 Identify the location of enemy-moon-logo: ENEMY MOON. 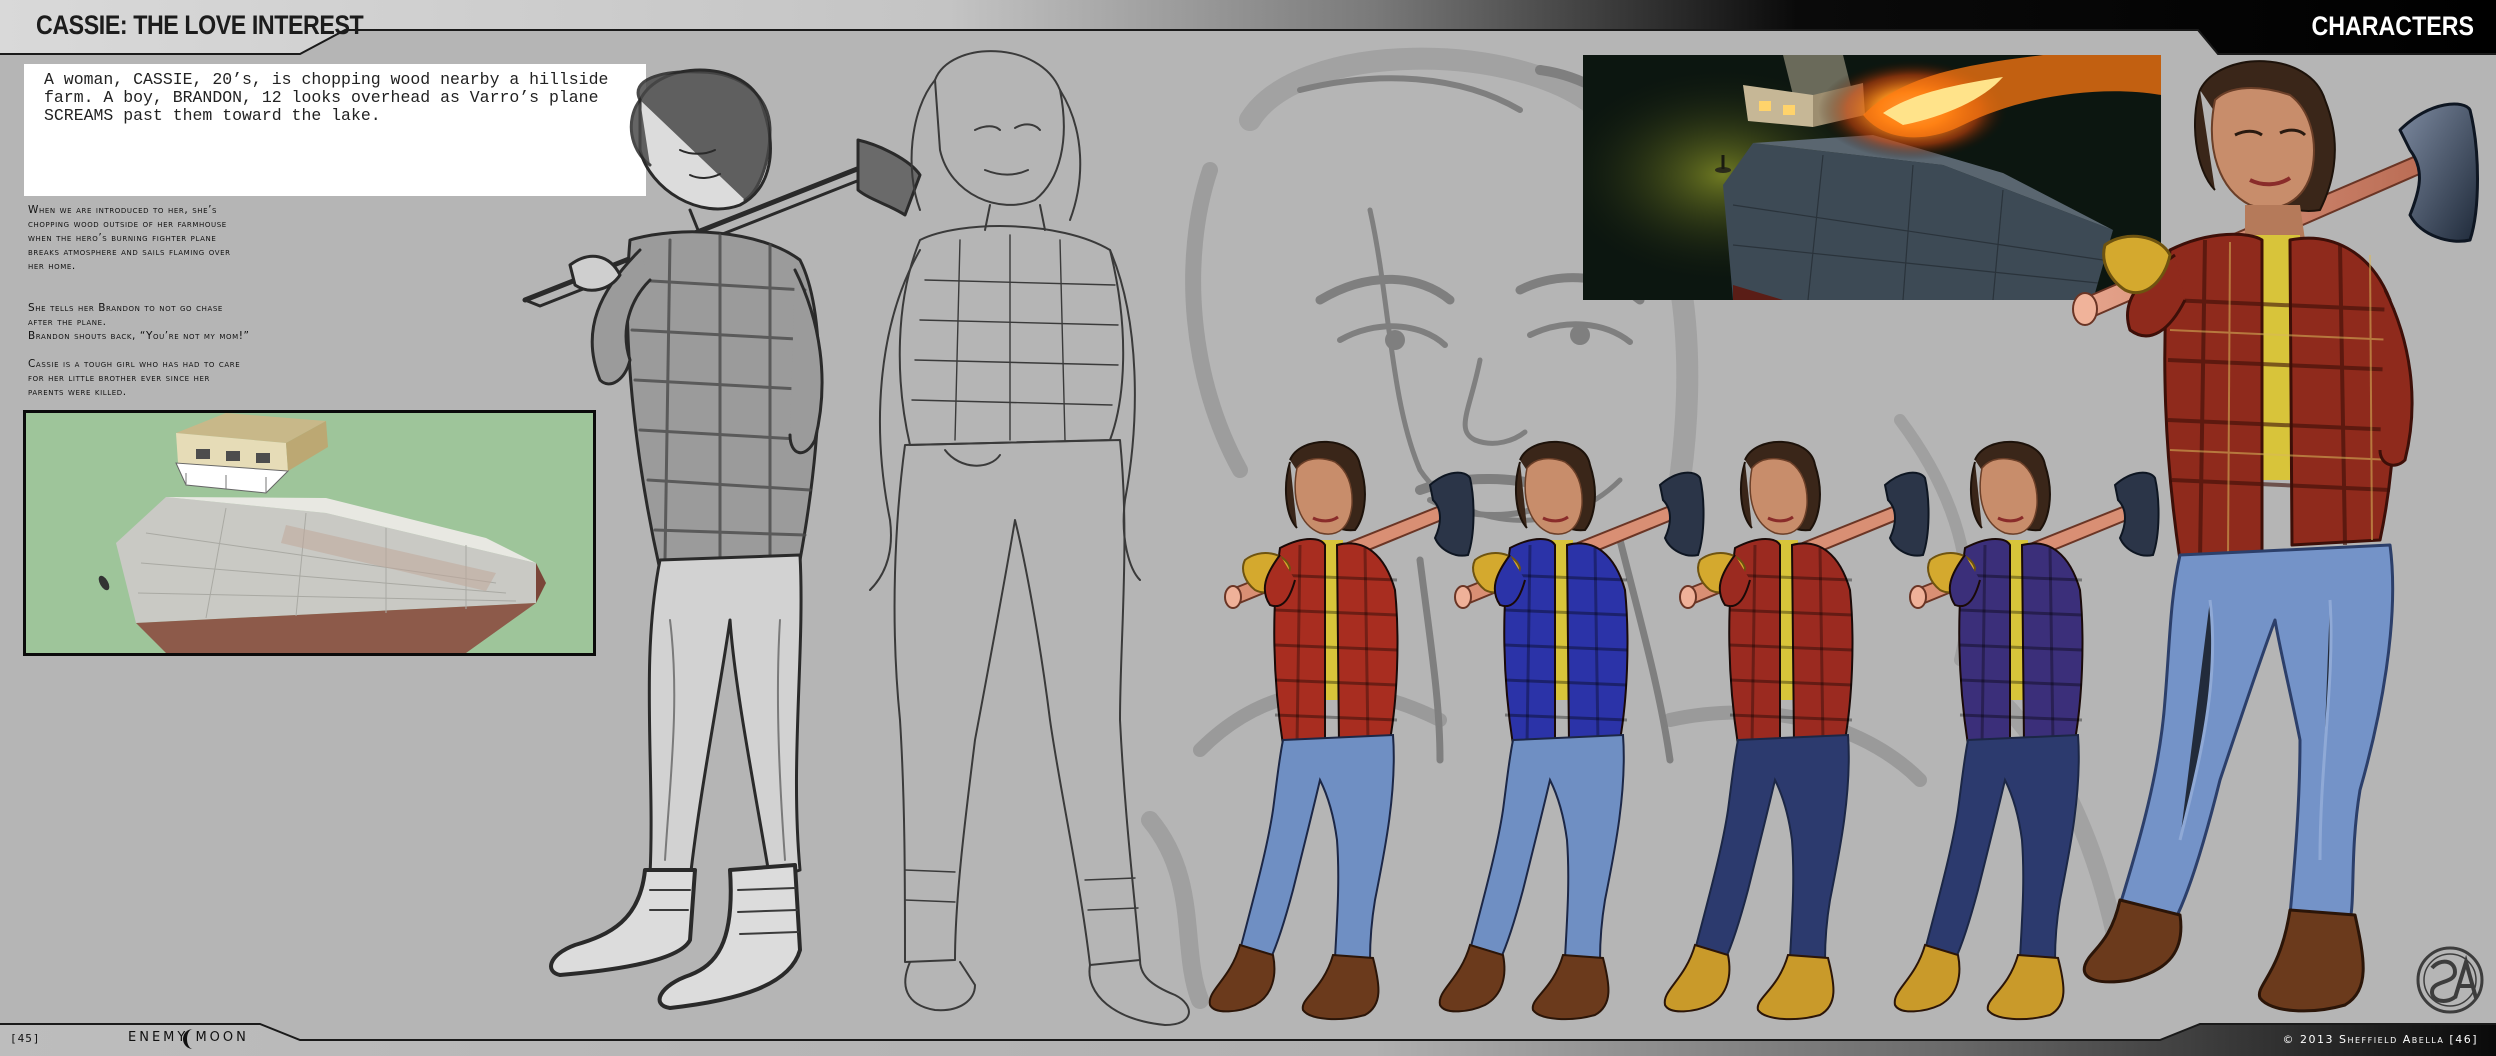
(188, 1037).